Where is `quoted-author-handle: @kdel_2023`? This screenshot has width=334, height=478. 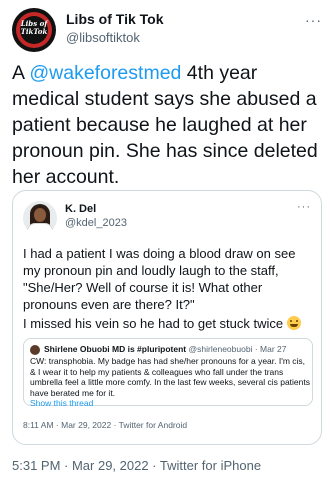
quoted-author-handle: @kdel_2023 is located at coordinates (96, 223).